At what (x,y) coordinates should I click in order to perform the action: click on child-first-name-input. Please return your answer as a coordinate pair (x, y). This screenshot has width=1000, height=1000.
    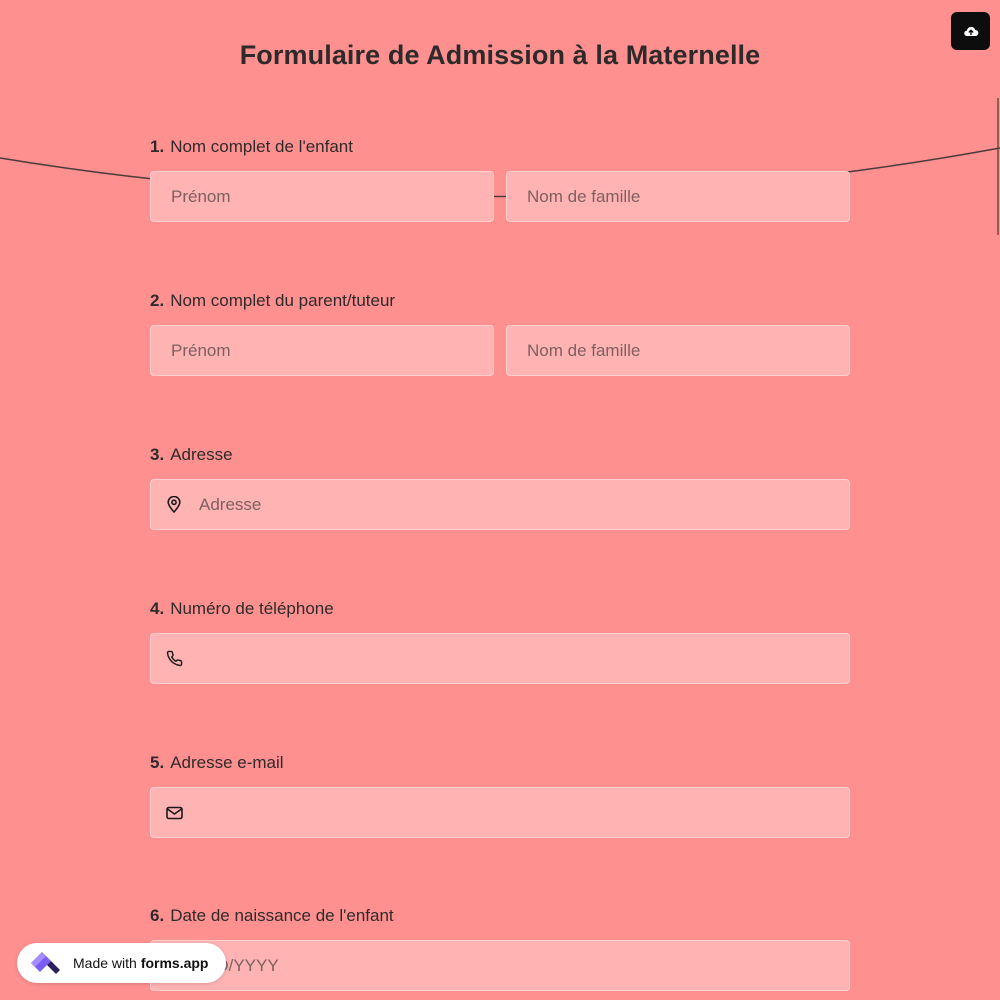
    Looking at the image, I should click on (332, 196).